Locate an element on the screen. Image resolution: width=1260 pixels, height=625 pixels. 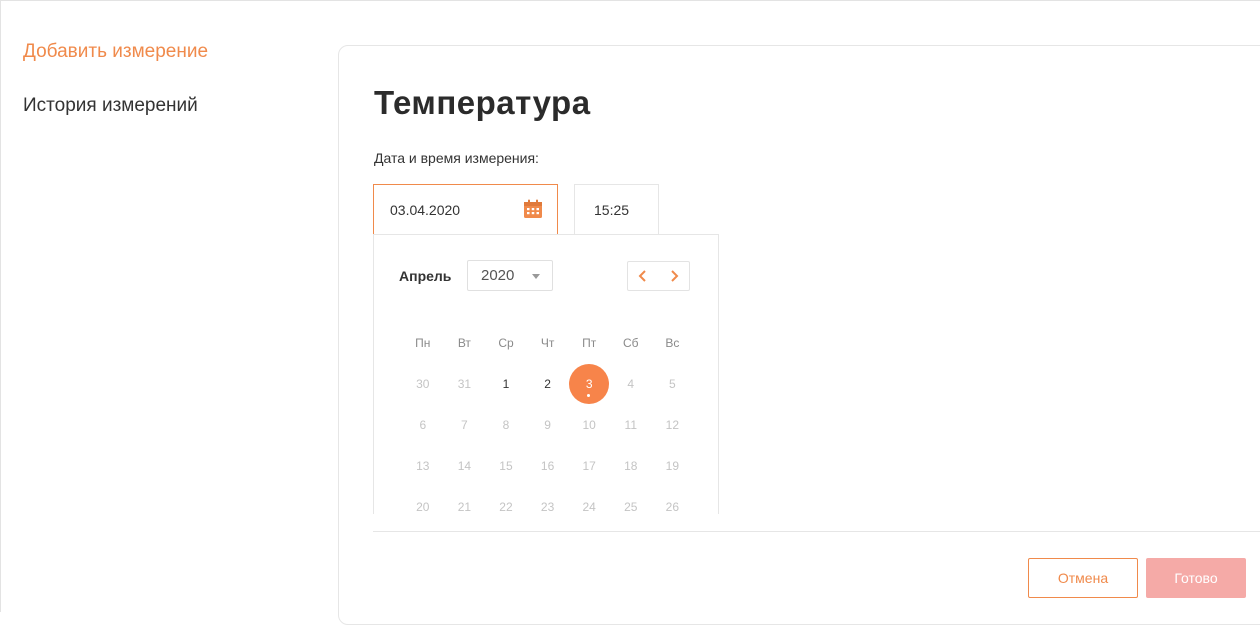
weekday-label: Пн is located at coordinates (423, 343).